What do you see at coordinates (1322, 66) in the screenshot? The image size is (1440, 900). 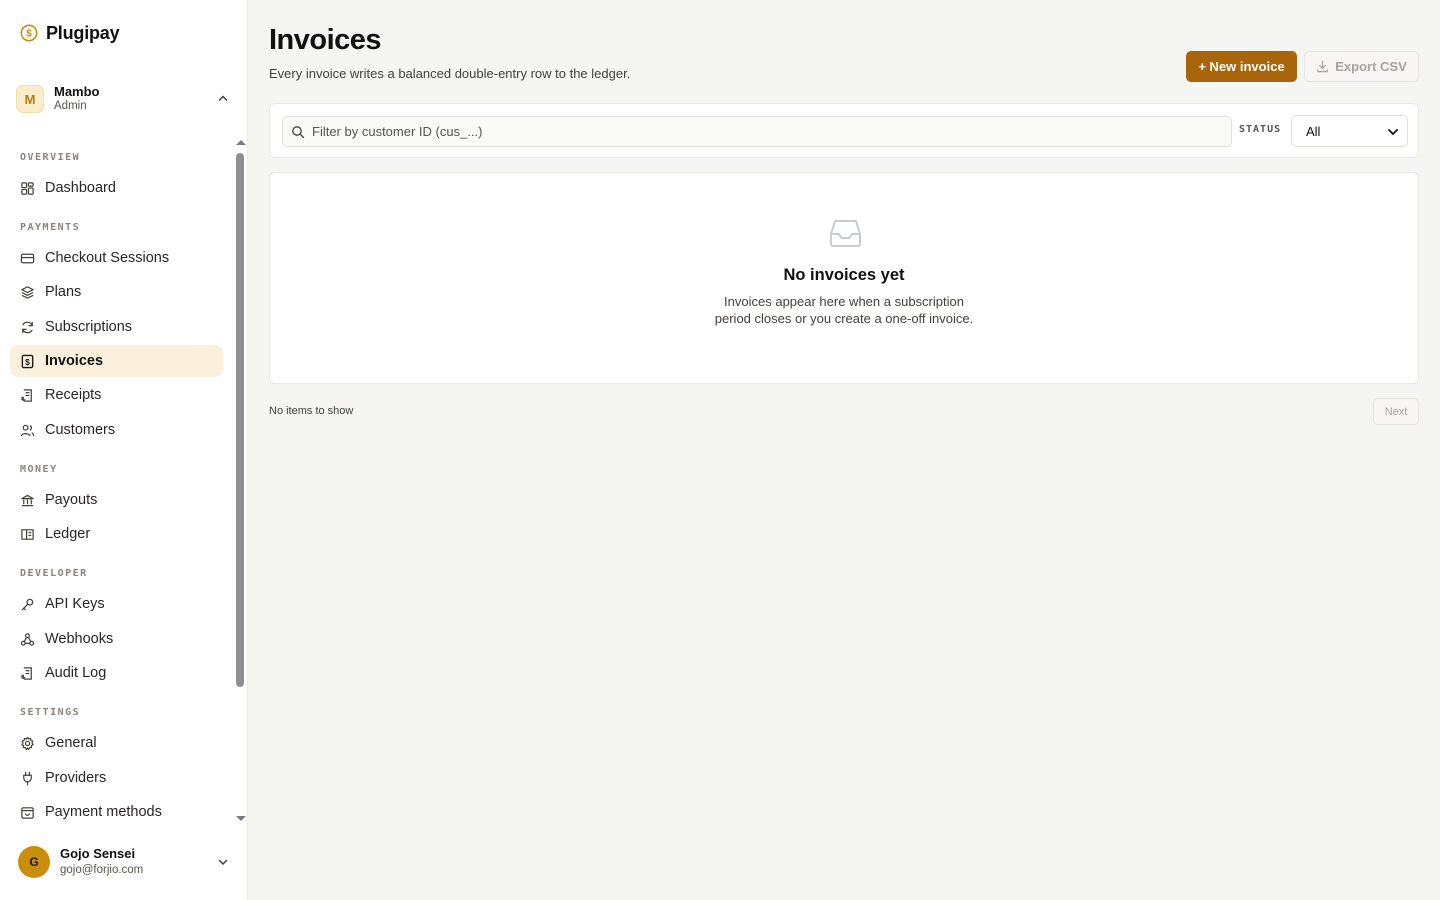 I see `download-icon` at bounding box center [1322, 66].